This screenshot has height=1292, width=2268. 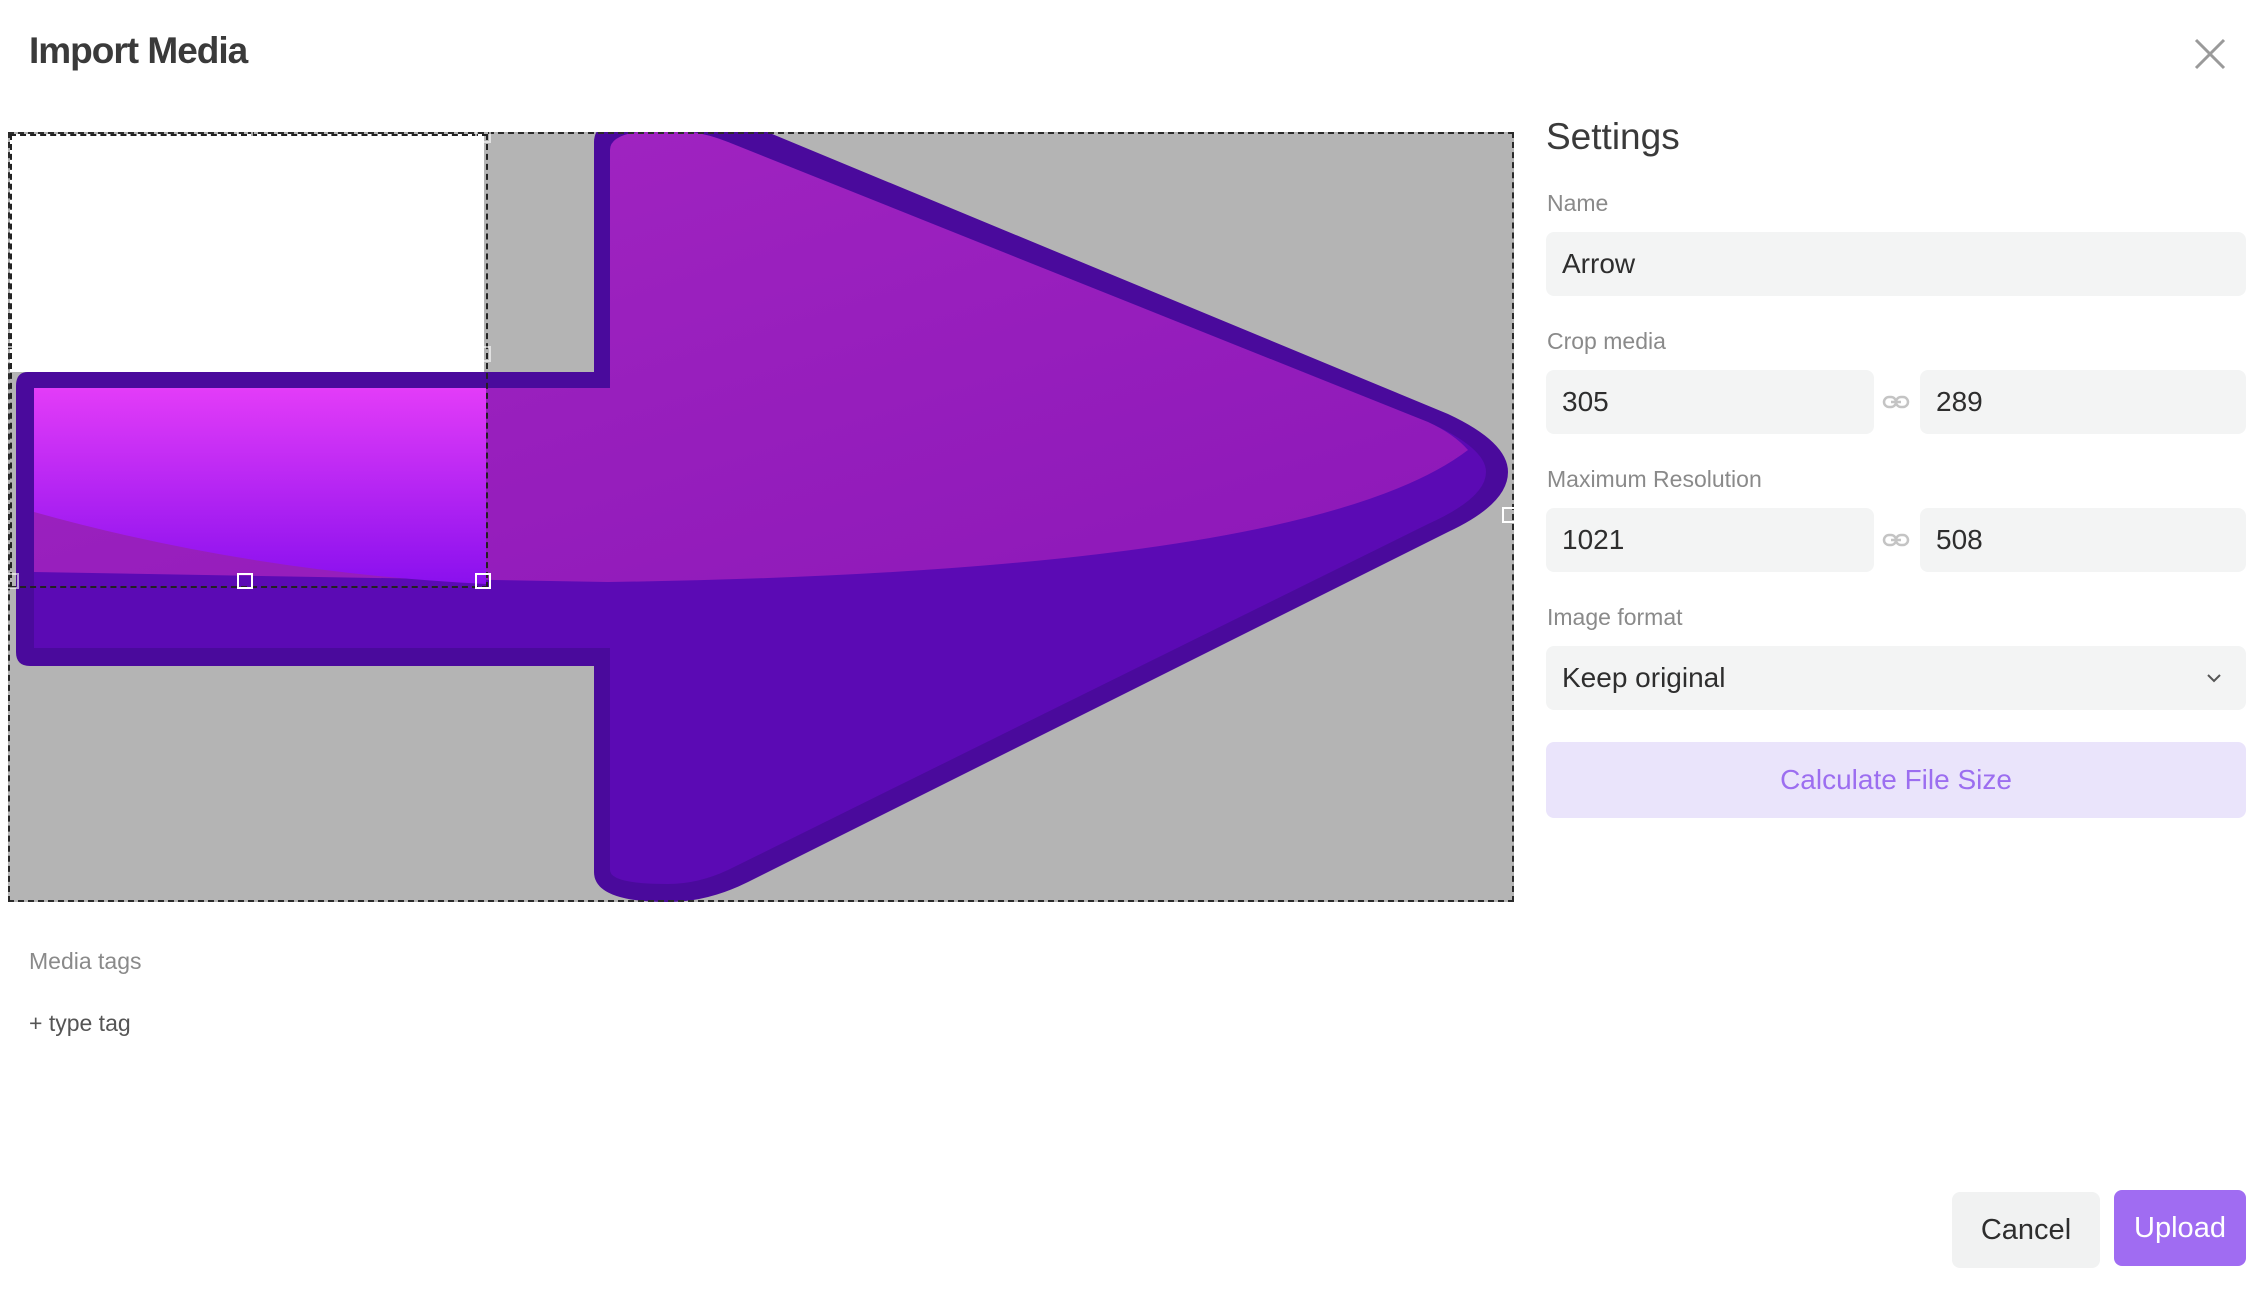 I want to click on crop-handle-bottom-left, so click(x=11, y=581).